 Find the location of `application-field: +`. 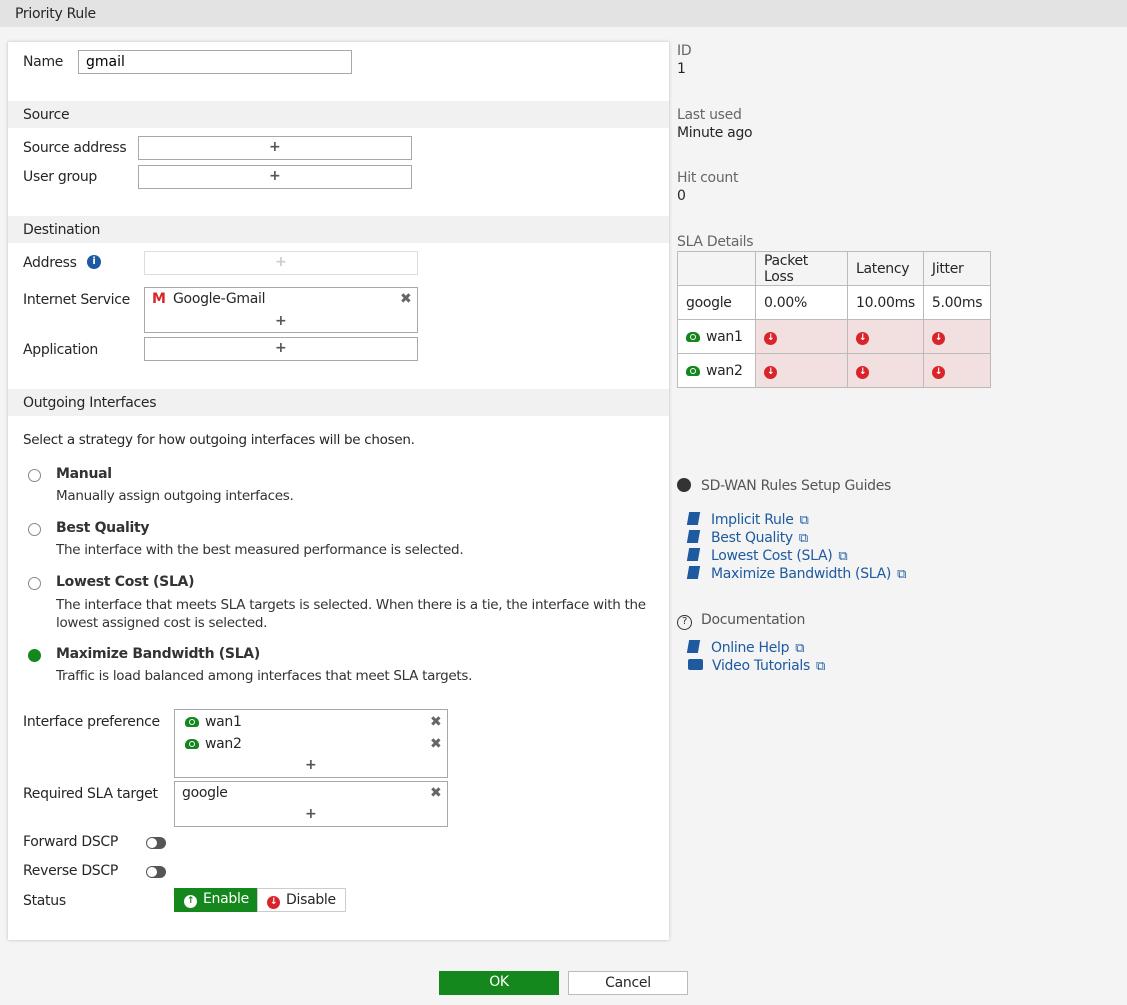

application-field: + is located at coordinates (281, 349).